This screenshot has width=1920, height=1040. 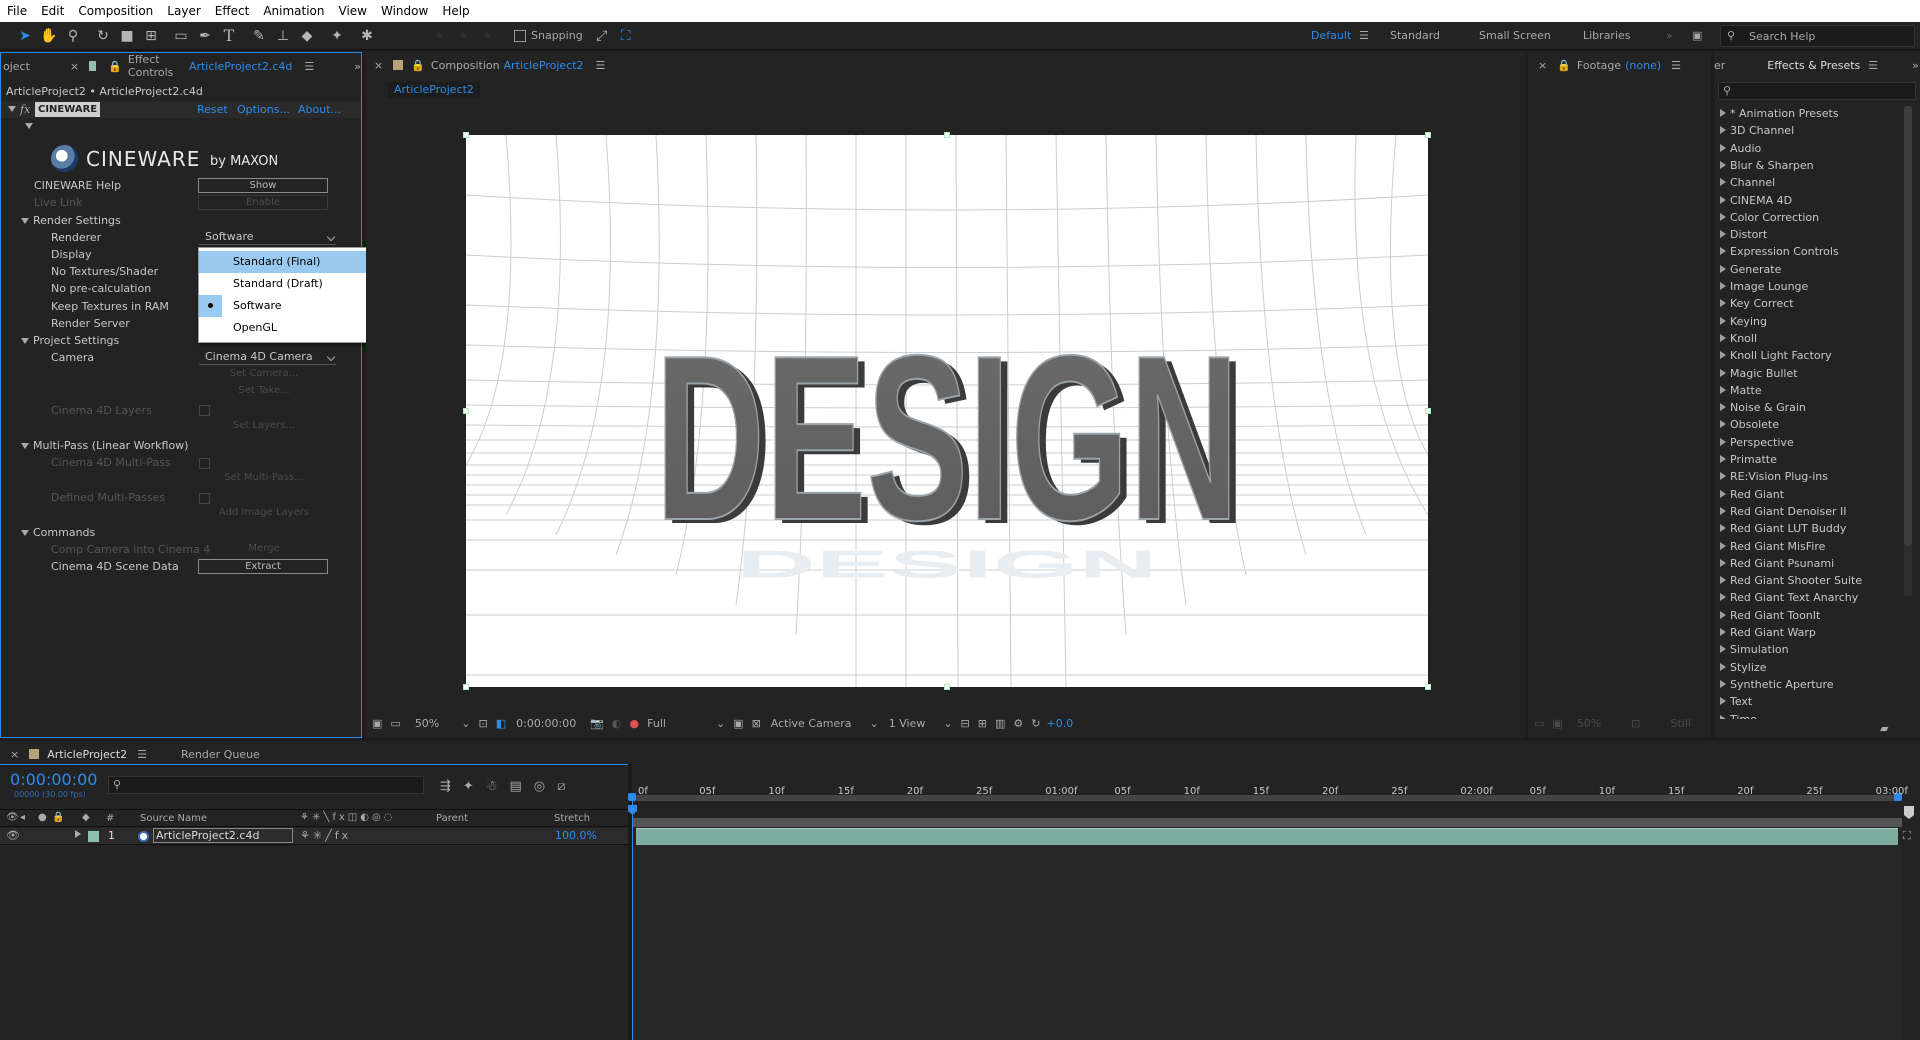 What do you see at coordinates (22, 817) in the screenshot?
I see `audio-icon: ◂` at bounding box center [22, 817].